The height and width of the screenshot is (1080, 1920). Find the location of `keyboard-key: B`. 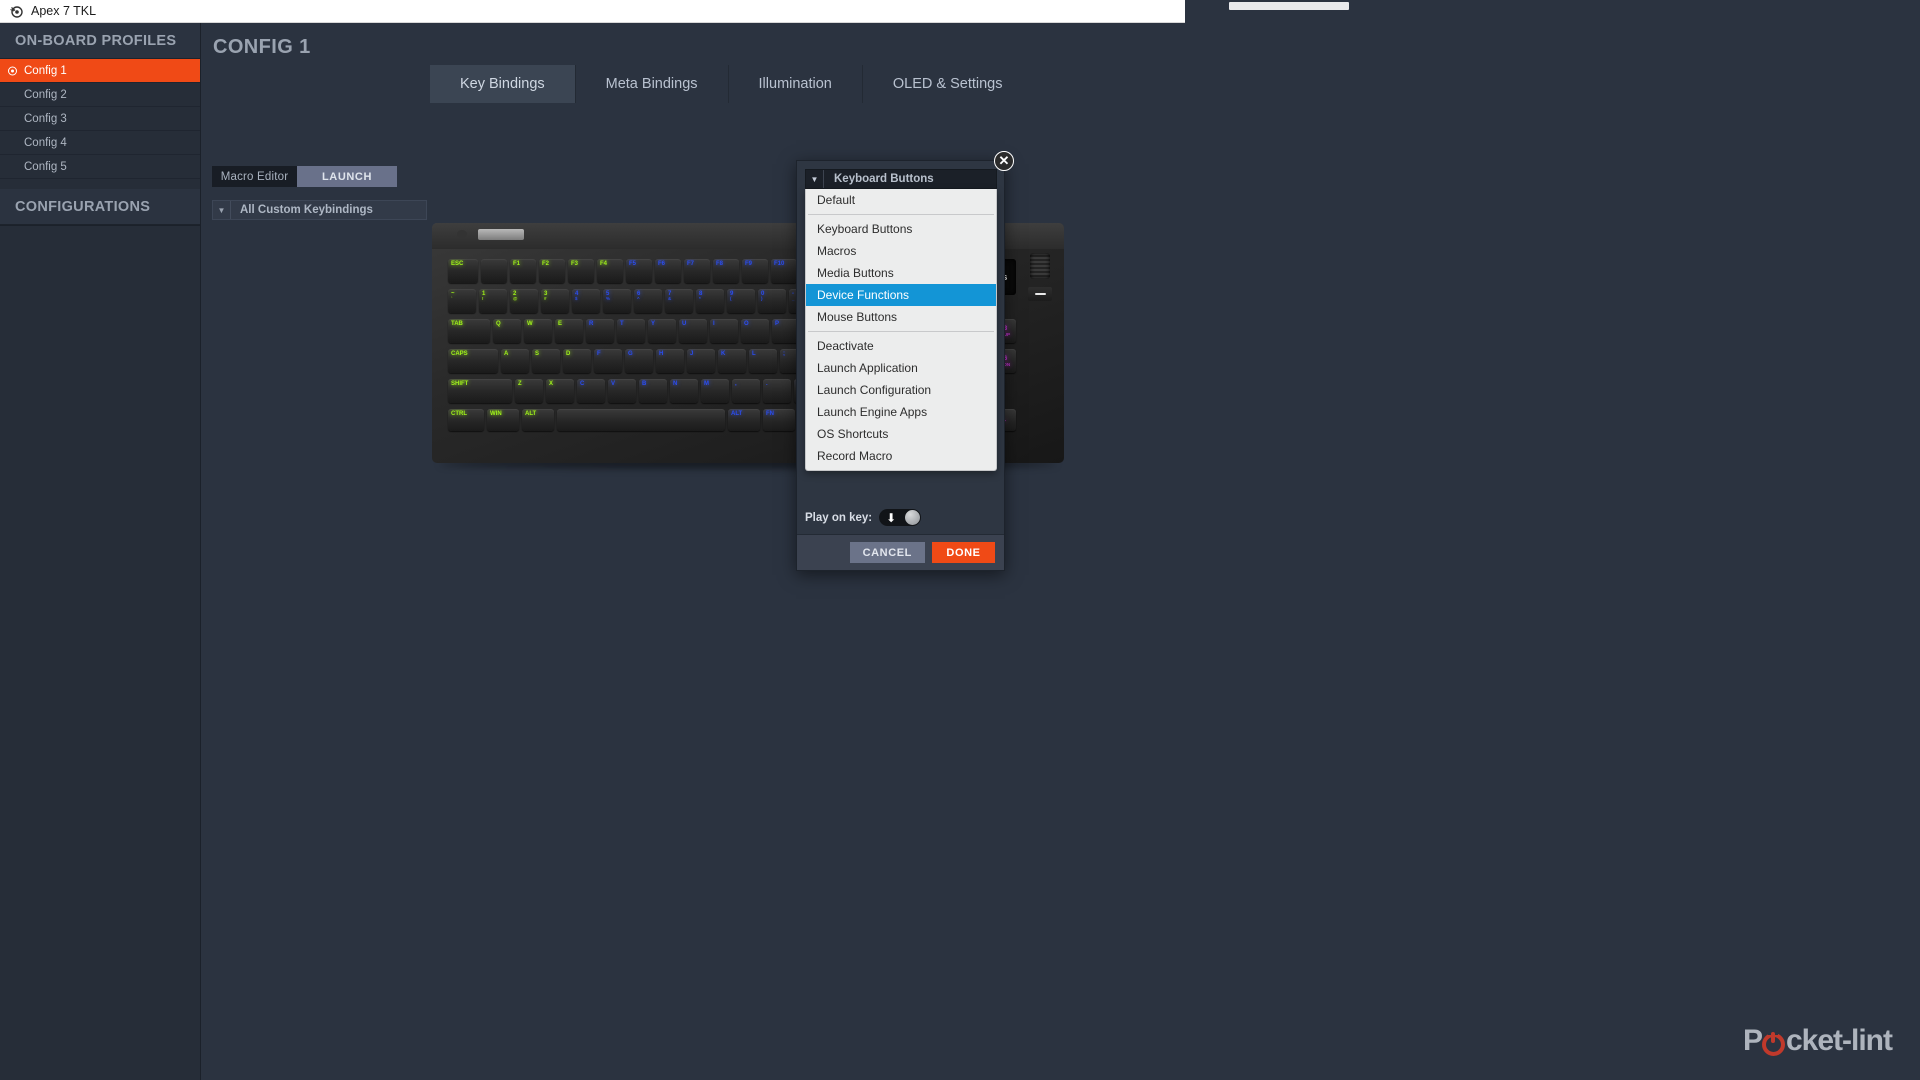

keyboard-key: B is located at coordinates (653, 391).